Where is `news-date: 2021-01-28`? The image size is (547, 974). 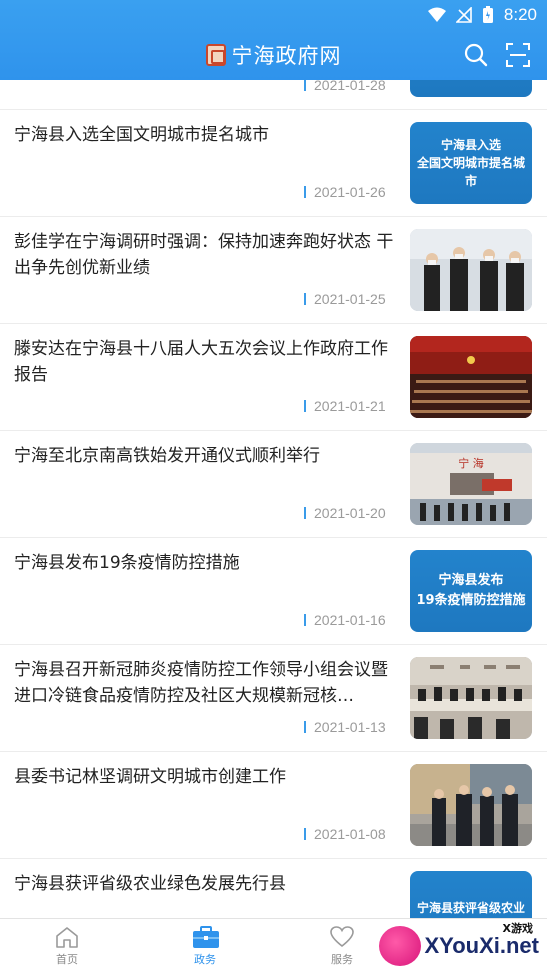 news-date: 2021-01-28 is located at coordinates (345, 86).